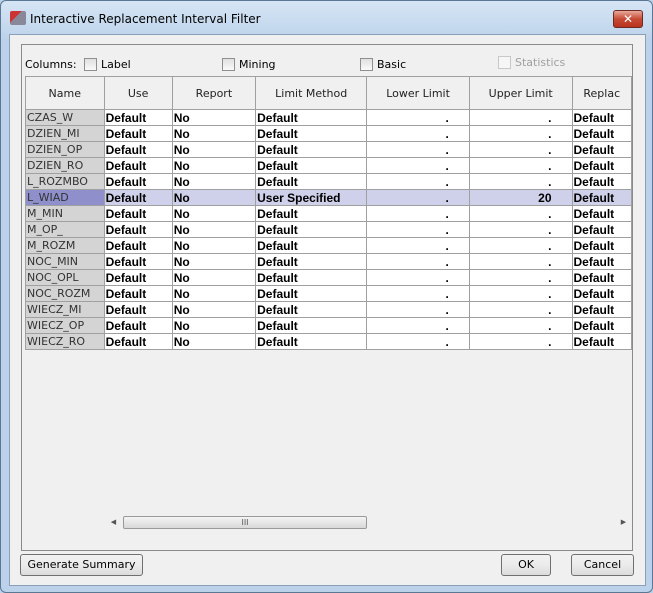  Describe the element at coordinates (531, 62) in the screenshot. I see `statistics-checkbox: Statistics` at that location.